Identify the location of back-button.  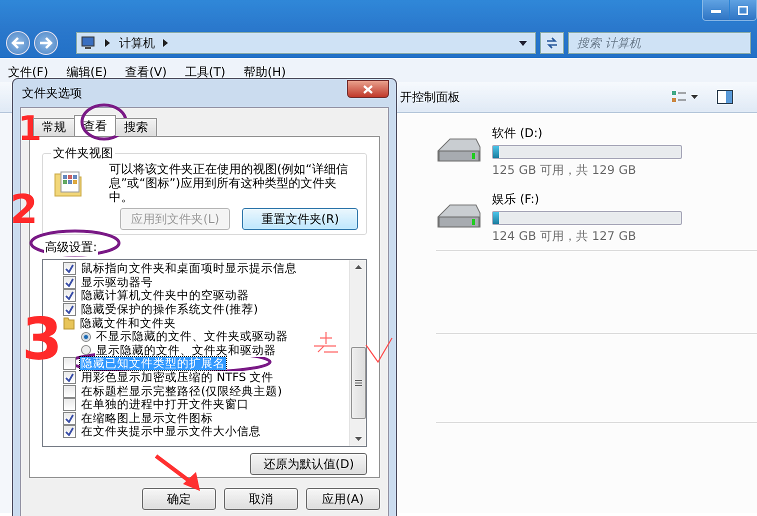
(18, 43).